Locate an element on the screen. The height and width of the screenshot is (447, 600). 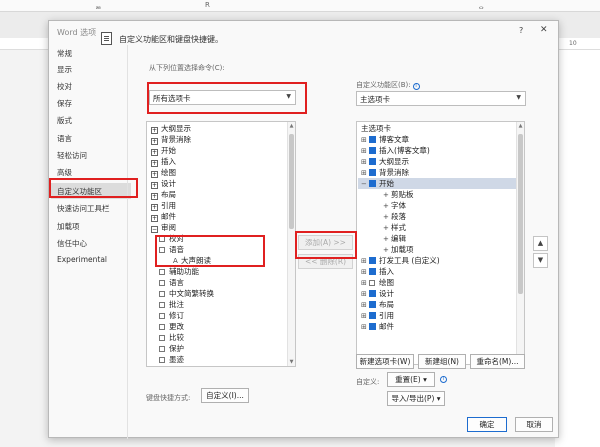
new-group-button: 新建组(N) is located at coordinates (442, 361).